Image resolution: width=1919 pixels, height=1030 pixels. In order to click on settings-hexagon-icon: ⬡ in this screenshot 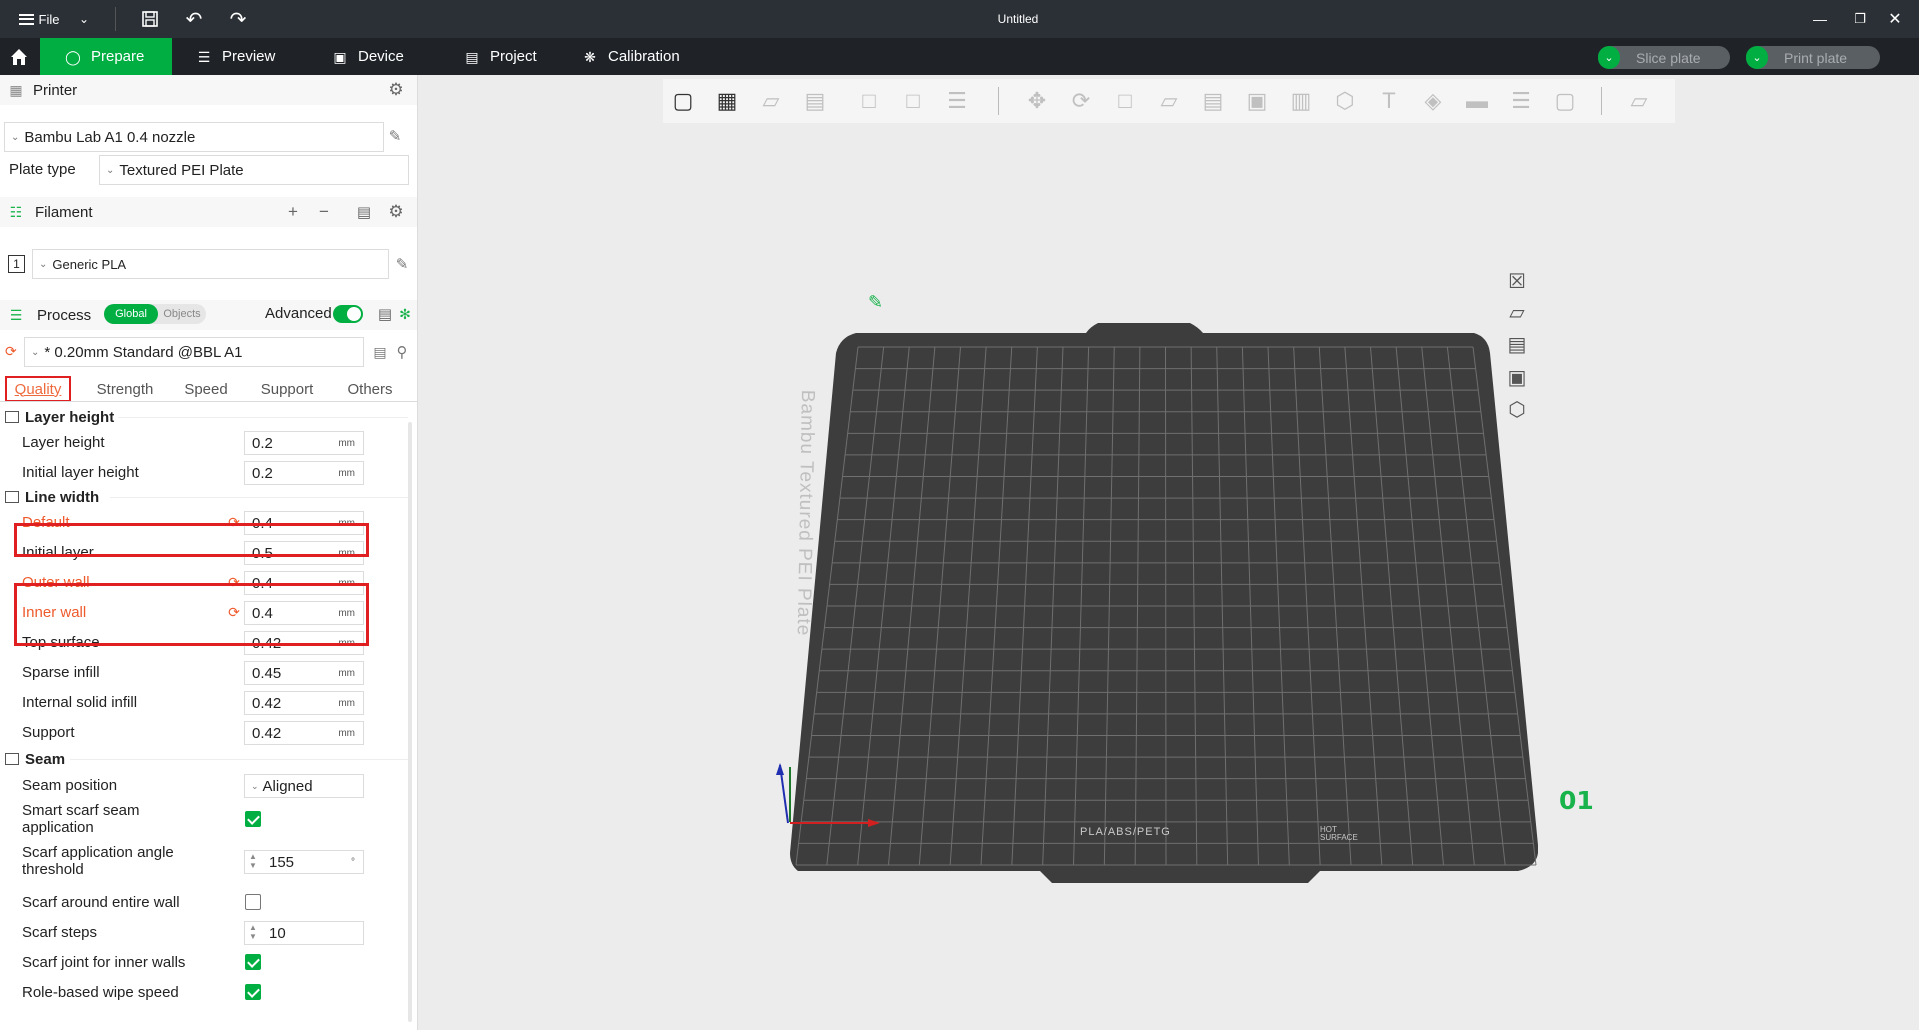, I will do `click(1517, 409)`.